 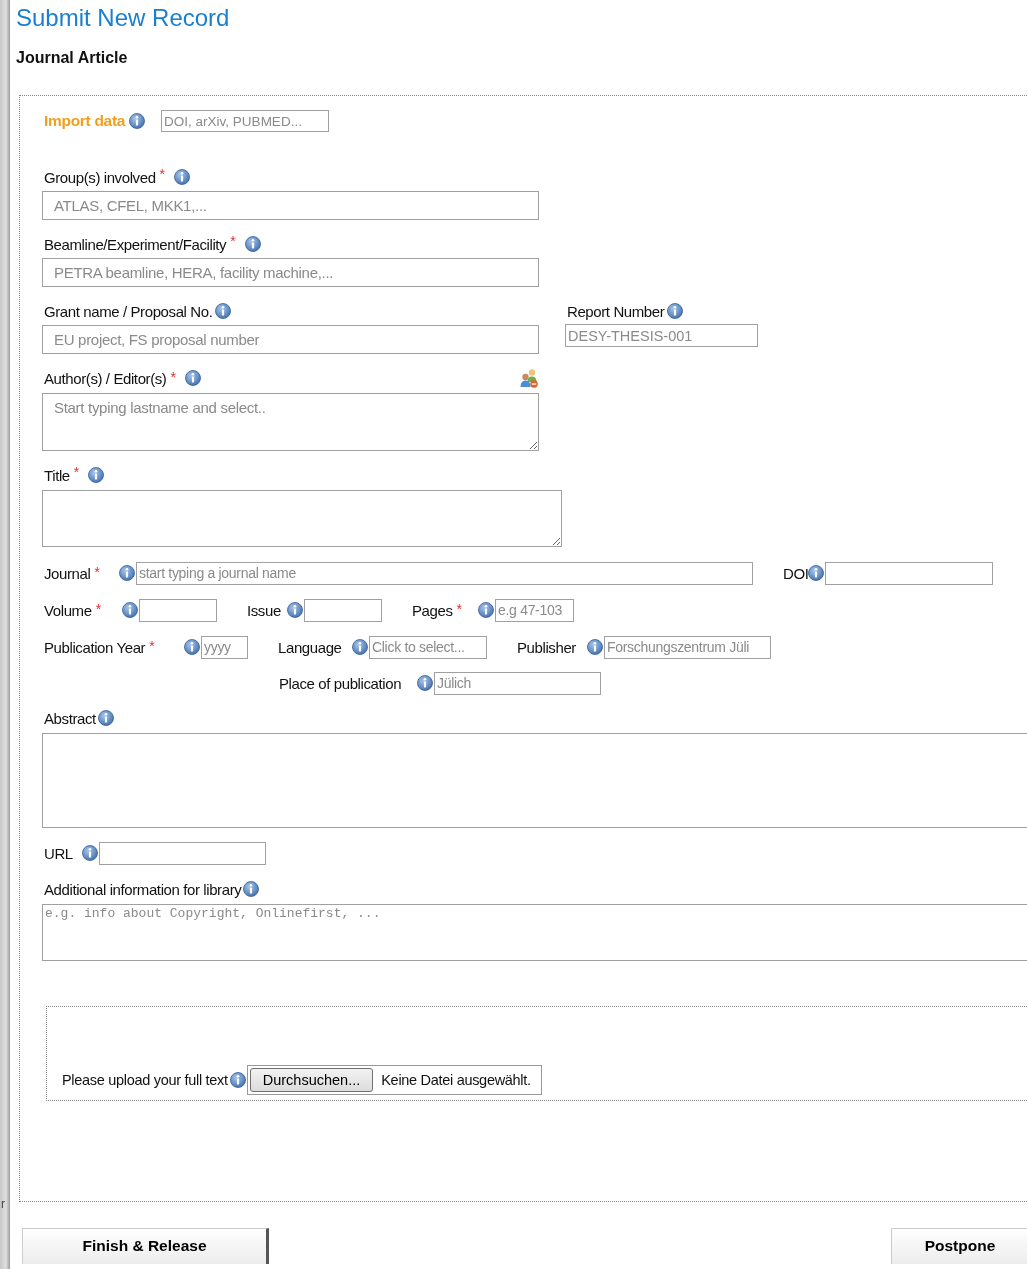 What do you see at coordinates (58, 853) in the screenshot?
I see `field-label: URL` at bounding box center [58, 853].